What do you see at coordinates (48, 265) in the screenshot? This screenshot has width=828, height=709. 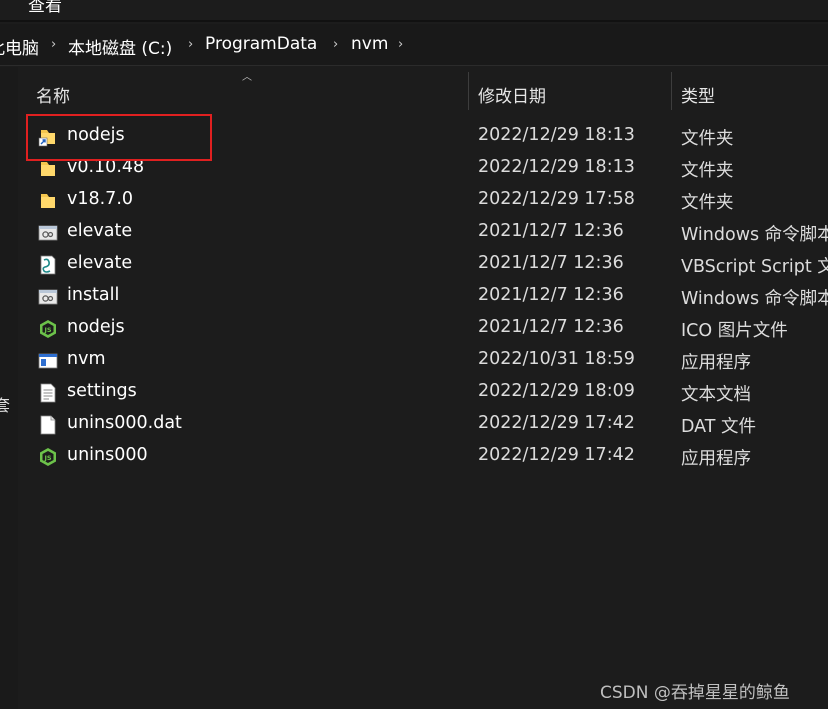 I see `vbscript-icon` at bounding box center [48, 265].